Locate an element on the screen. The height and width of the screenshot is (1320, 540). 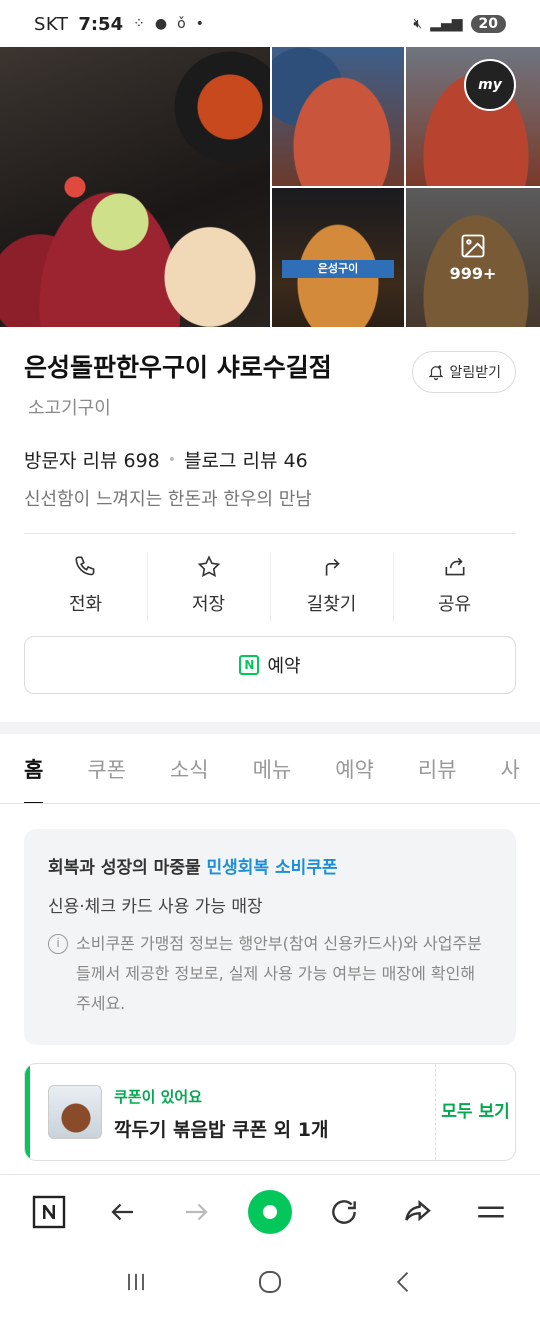
my-avatar: my is located at coordinates (490, 85).